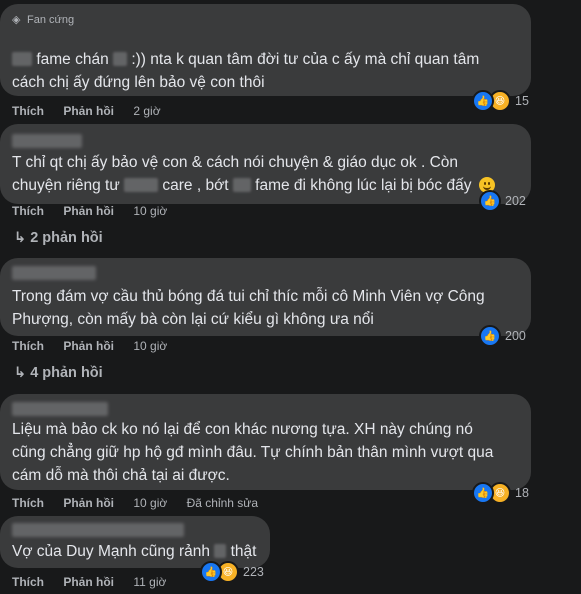 Image resolution: width=581 pixels, height=594 pixels. What do you see at coordinates (522, 101) in the screenshot?
I see `reaction-count: 15` at bounding box center [522, 101].